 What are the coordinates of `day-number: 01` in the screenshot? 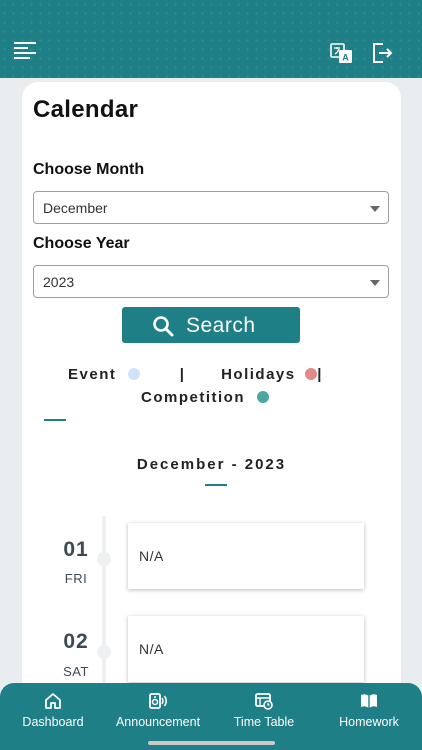 It's located at (76, 549).